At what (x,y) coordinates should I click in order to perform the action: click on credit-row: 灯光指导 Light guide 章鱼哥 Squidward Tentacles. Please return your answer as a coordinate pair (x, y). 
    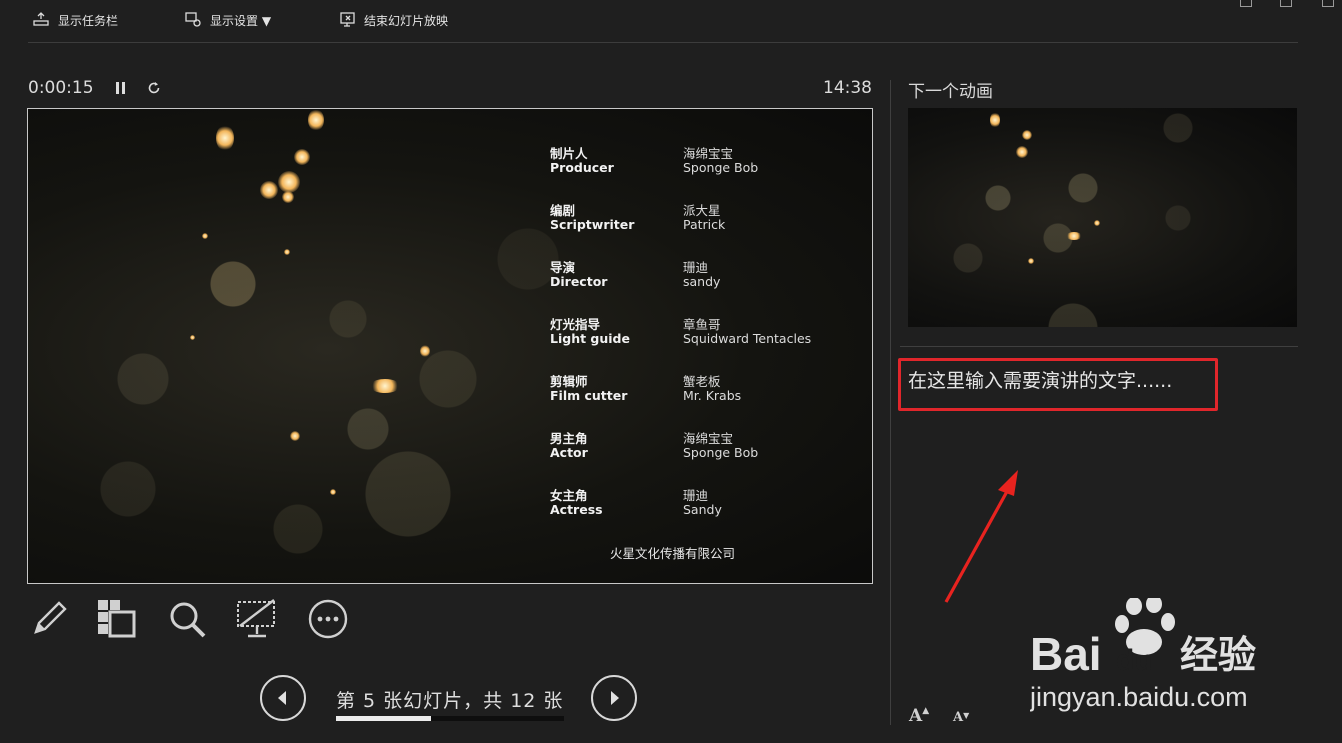
    Looking at the image, I should click on (700, 342).